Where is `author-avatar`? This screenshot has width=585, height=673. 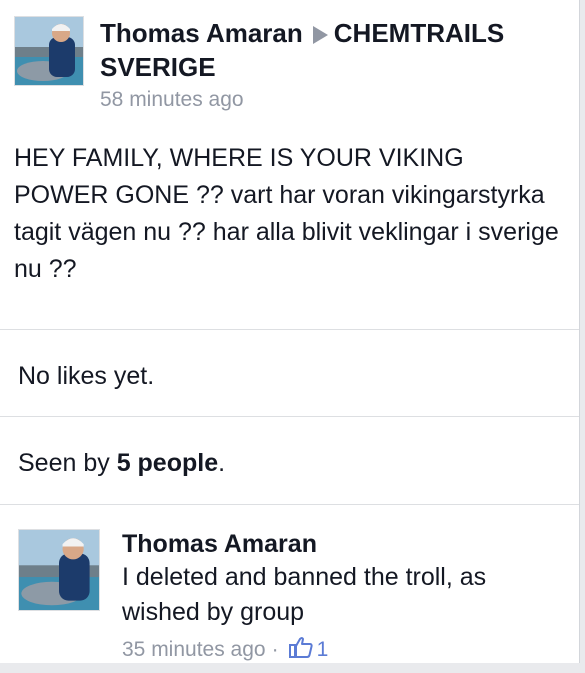 author-avatar is located at coordinates (49, 51).